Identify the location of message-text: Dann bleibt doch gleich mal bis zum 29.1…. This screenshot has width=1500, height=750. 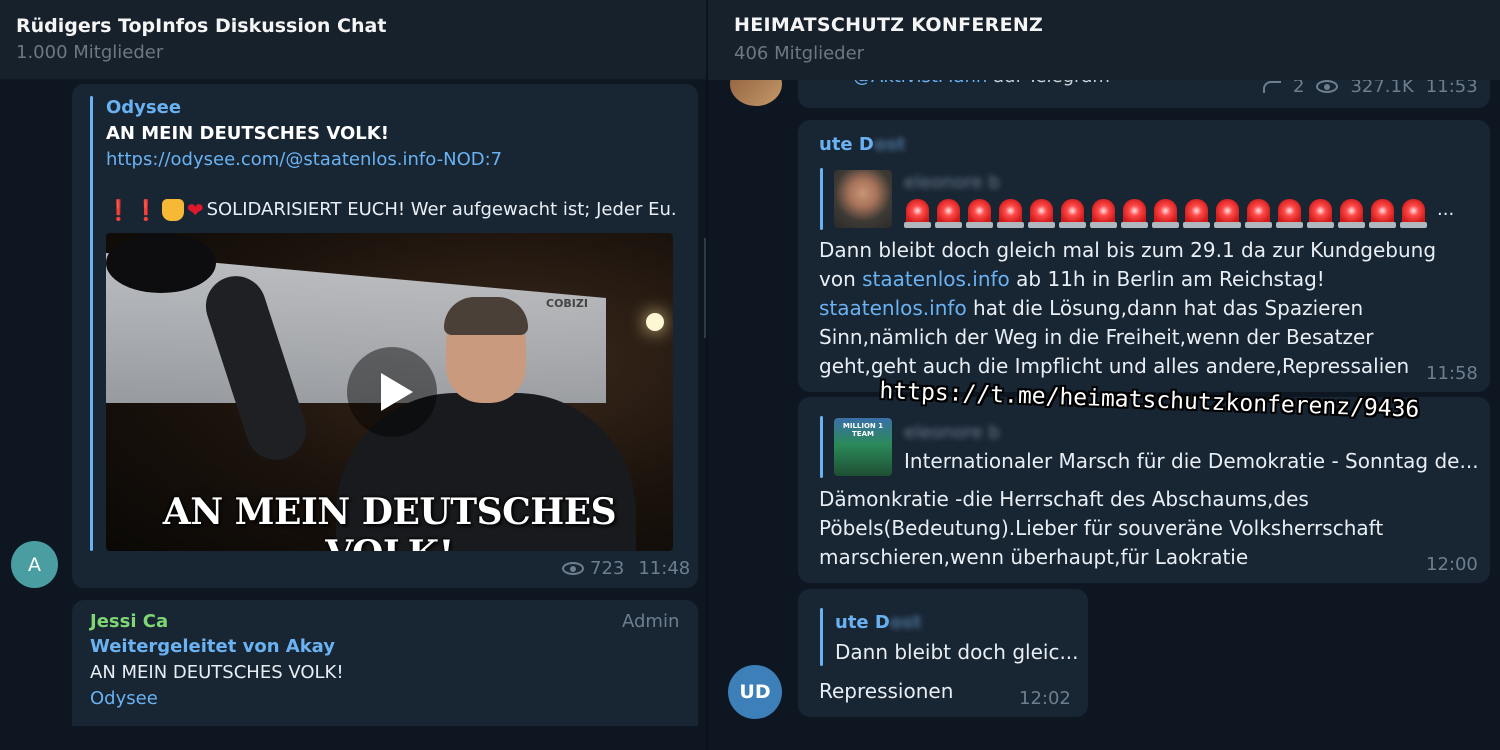
(1128, 308).